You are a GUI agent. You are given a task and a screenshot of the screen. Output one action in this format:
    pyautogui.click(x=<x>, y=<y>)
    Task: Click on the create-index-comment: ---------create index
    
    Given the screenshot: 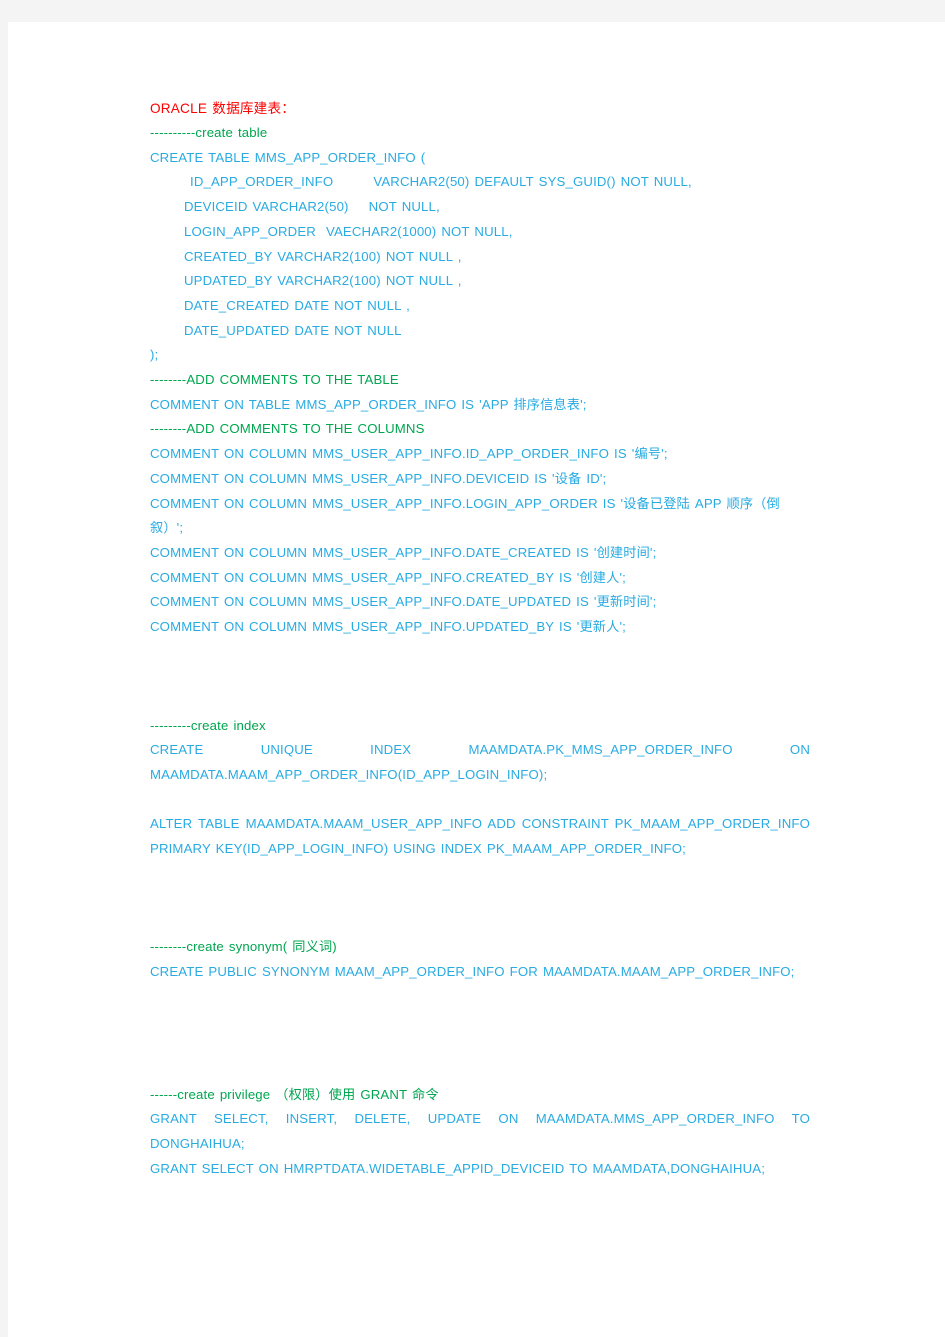 What is the action you would take?
    pyautogui.click(x=208, y=725)
    